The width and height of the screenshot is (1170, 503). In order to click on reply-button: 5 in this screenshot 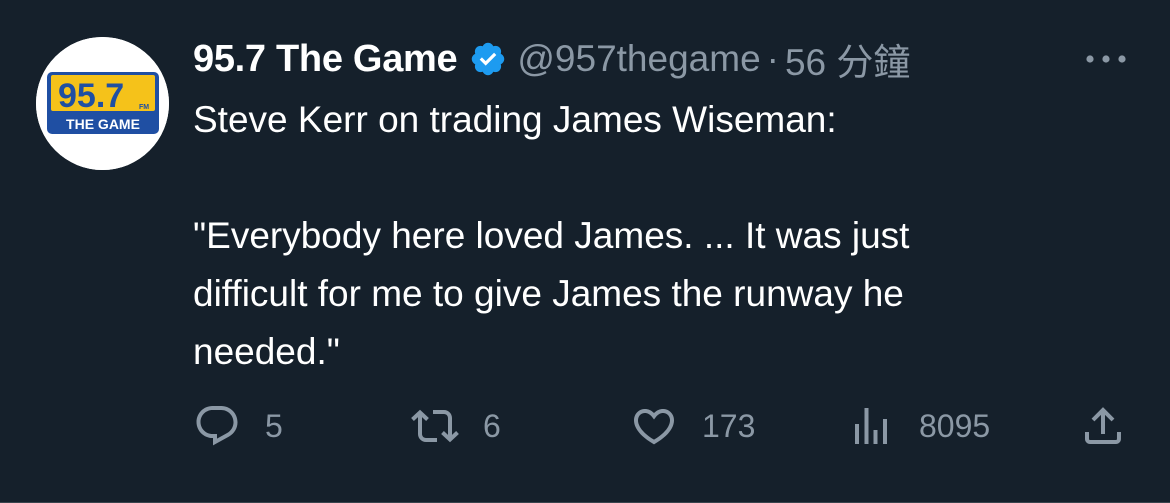, I will do `click(238, 426)`.